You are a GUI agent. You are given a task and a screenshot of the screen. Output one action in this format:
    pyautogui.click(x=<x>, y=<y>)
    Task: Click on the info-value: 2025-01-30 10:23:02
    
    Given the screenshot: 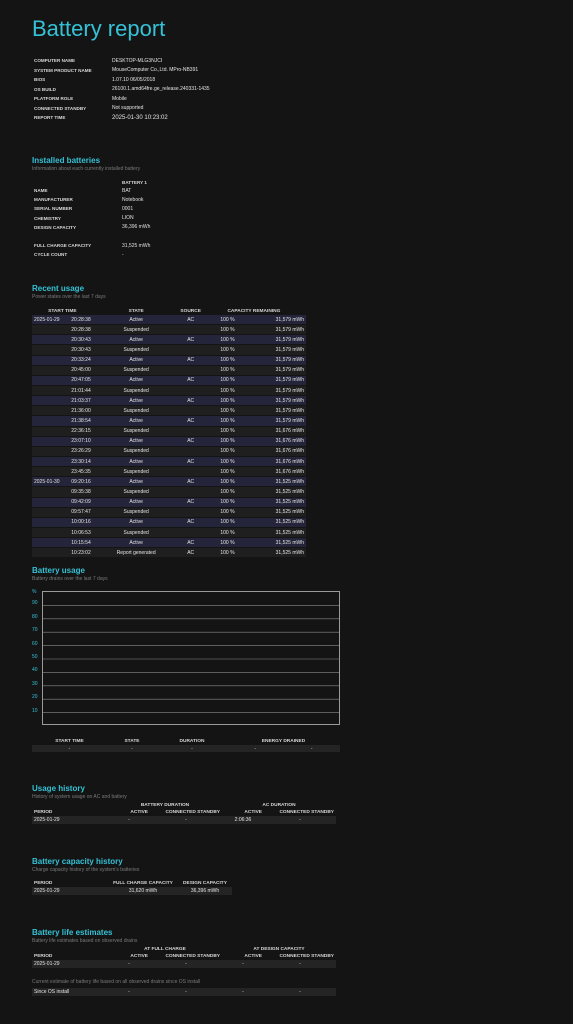 What is the action you would take?
    pyautogui.click(x=140, y=117)
    